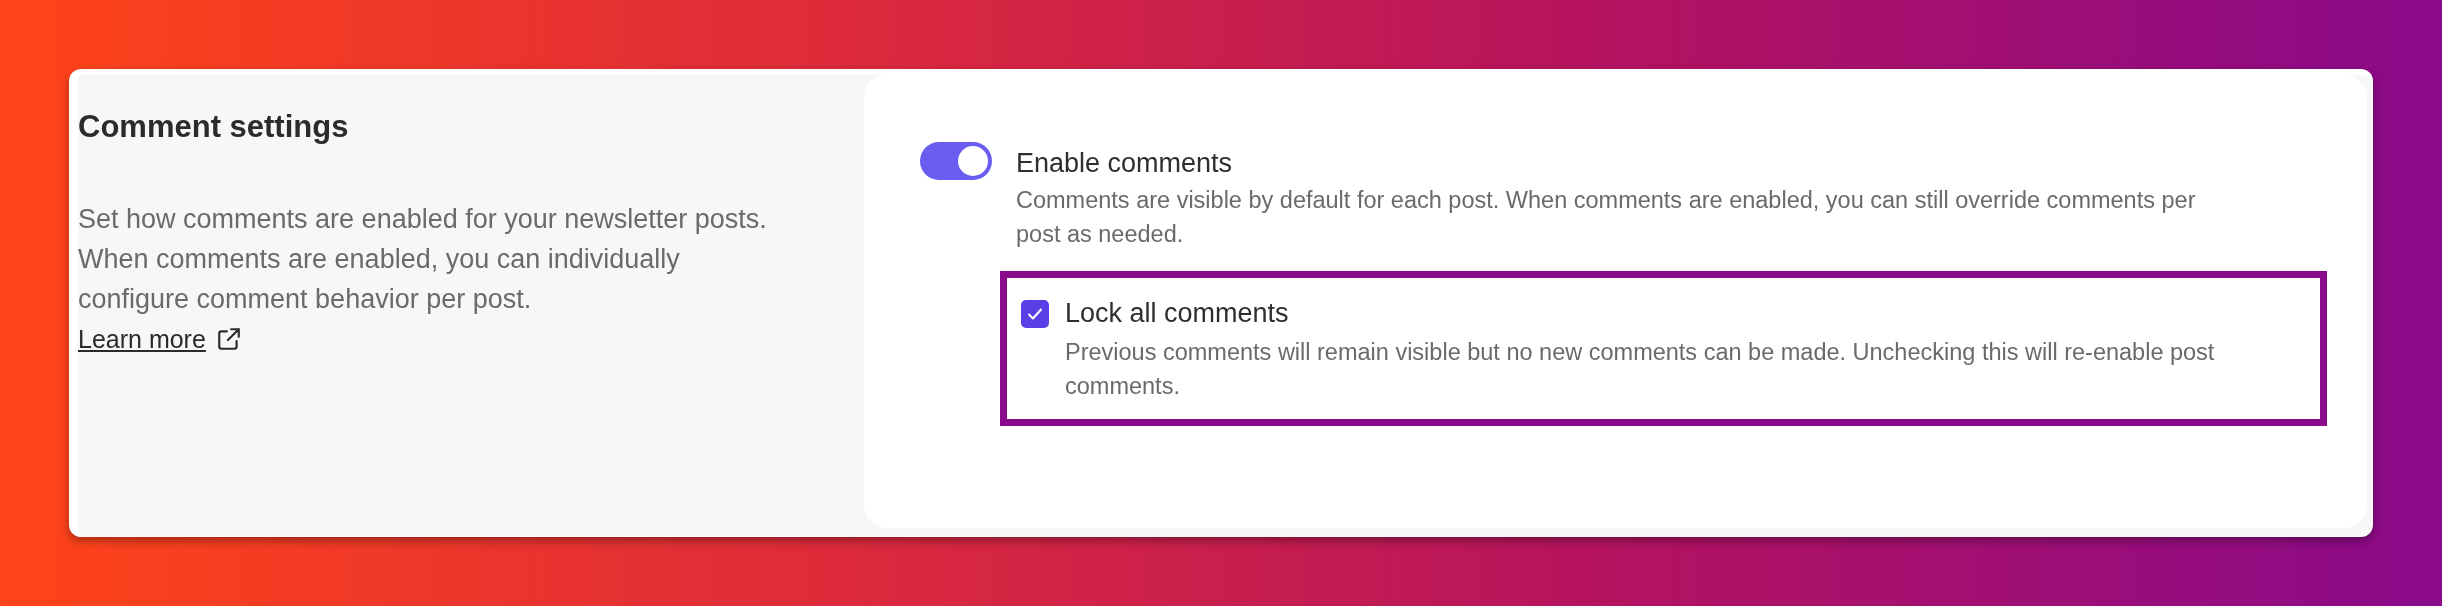  Describe the element at coordinates (228, 339) in the screenshot. I see `external-link-icon` at that location.